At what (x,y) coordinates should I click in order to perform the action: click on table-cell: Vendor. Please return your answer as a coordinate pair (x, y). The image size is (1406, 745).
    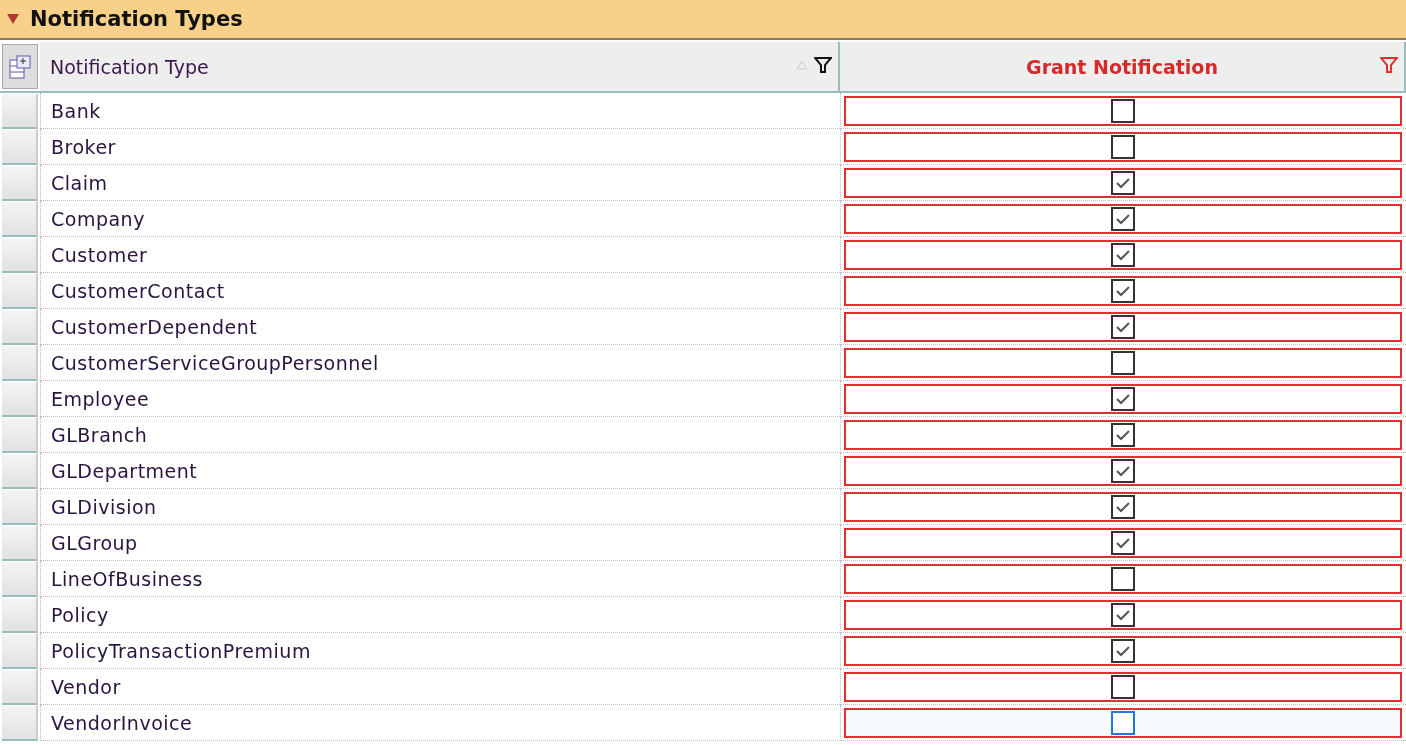
    Looking at the image, I should click on (440, 687).